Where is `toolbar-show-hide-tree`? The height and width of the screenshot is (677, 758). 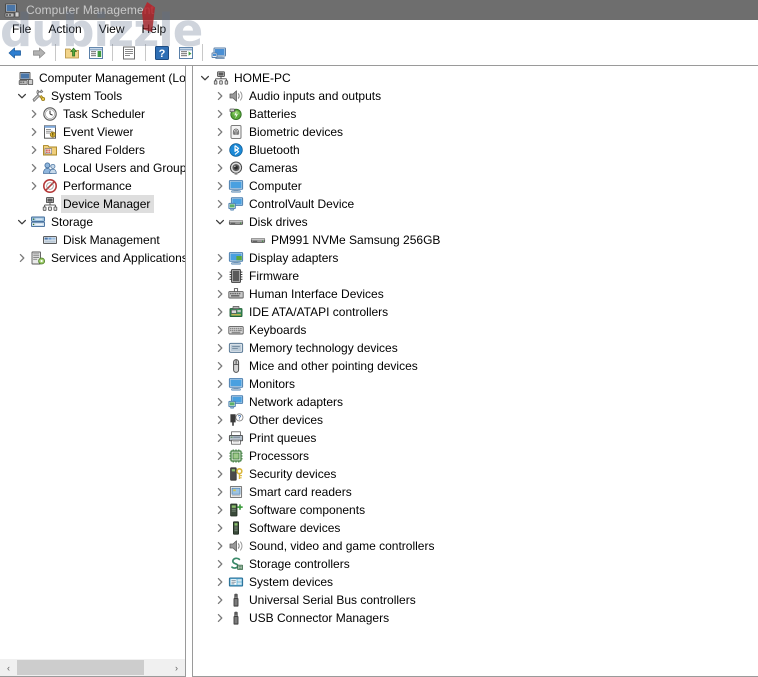
toolbar-show-hide-tree is located at coordinates (186, 53).